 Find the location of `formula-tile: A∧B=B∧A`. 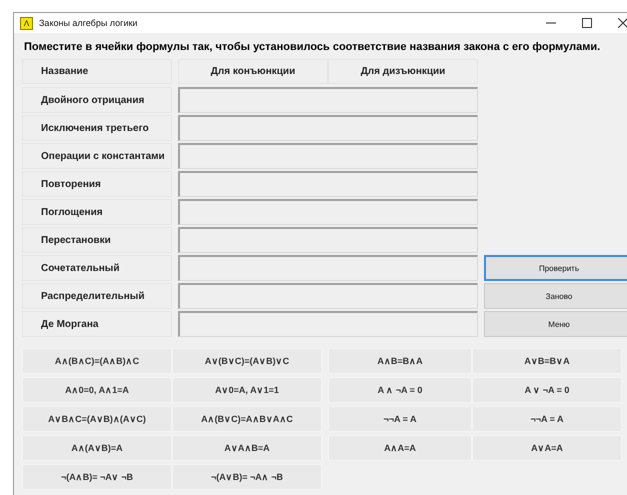

formula-tile: A∧B=B∧A is located at coordinates (400, 361).